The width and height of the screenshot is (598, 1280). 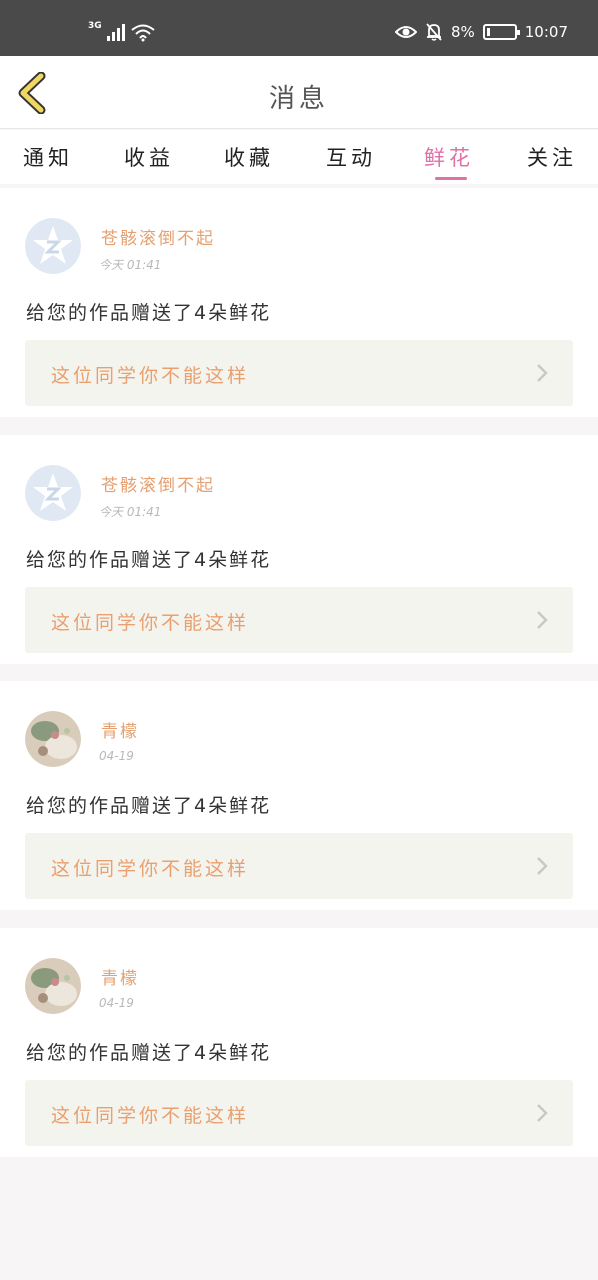 I want to click on tab-earnings: 收益, so click(x=149, y=157).